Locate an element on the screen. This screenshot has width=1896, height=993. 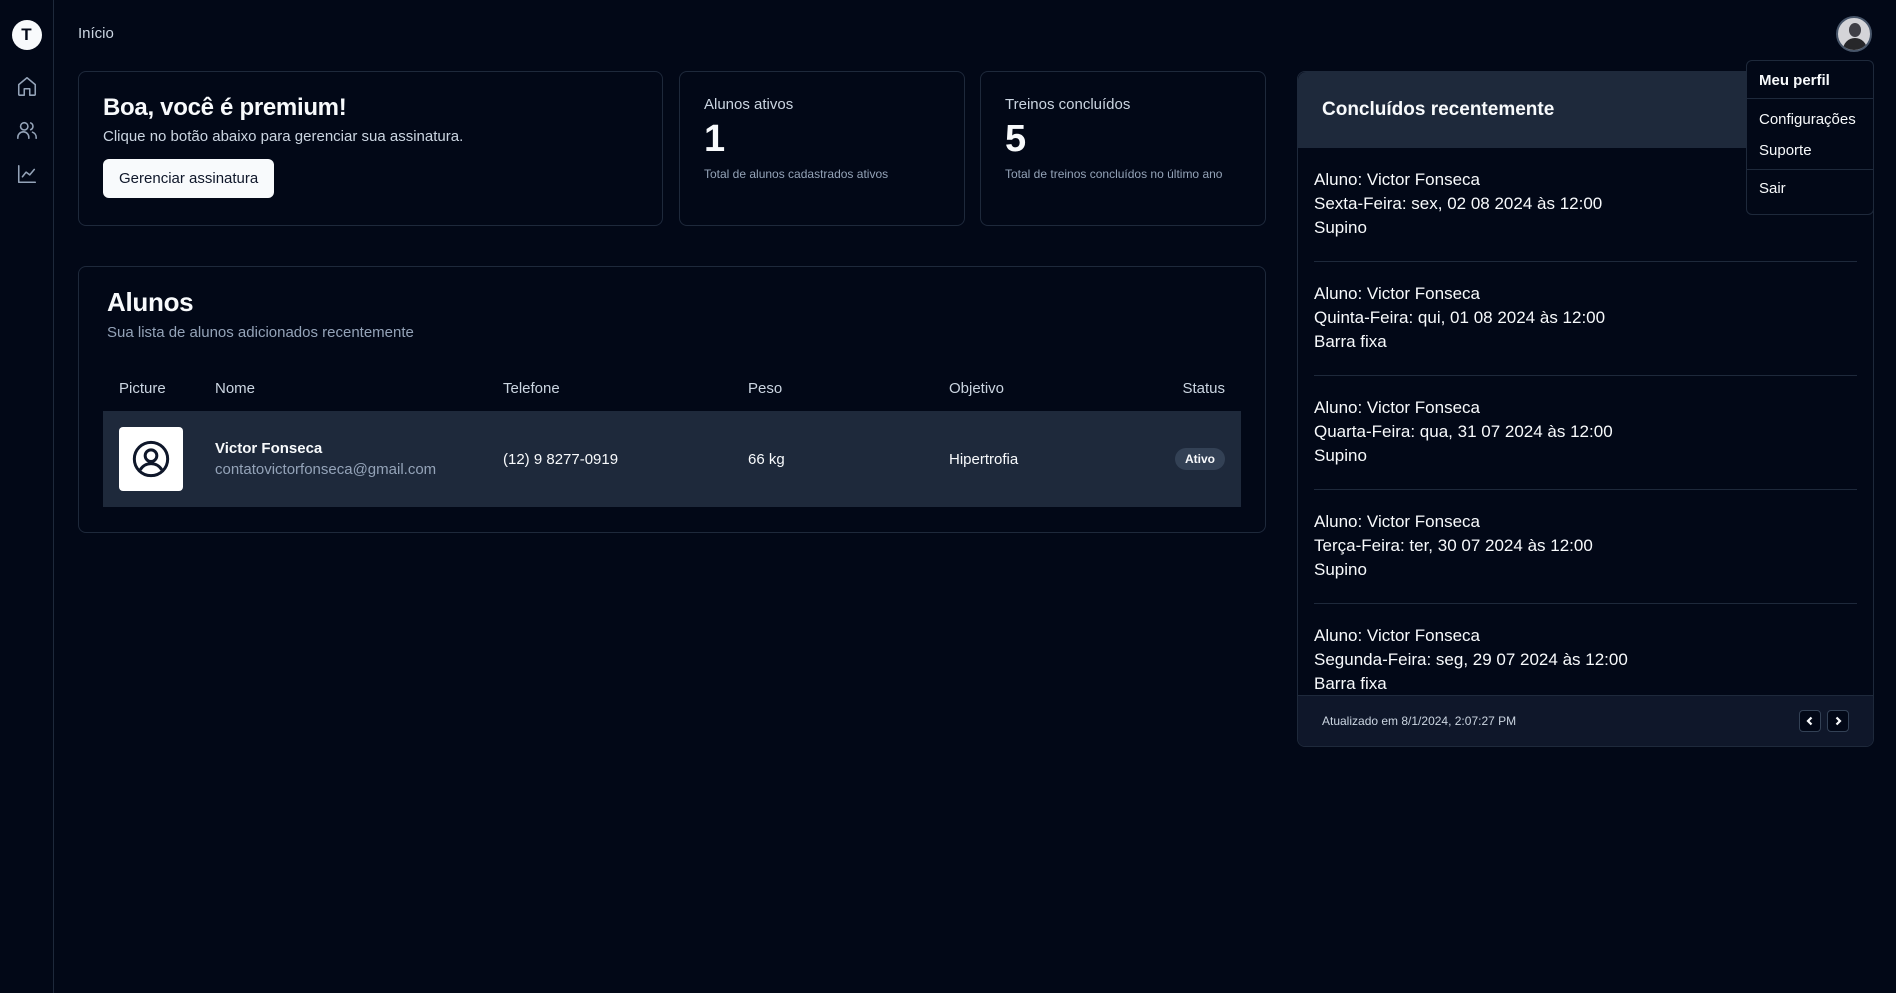
prev-page-button is located at coordinates (1810, 721).